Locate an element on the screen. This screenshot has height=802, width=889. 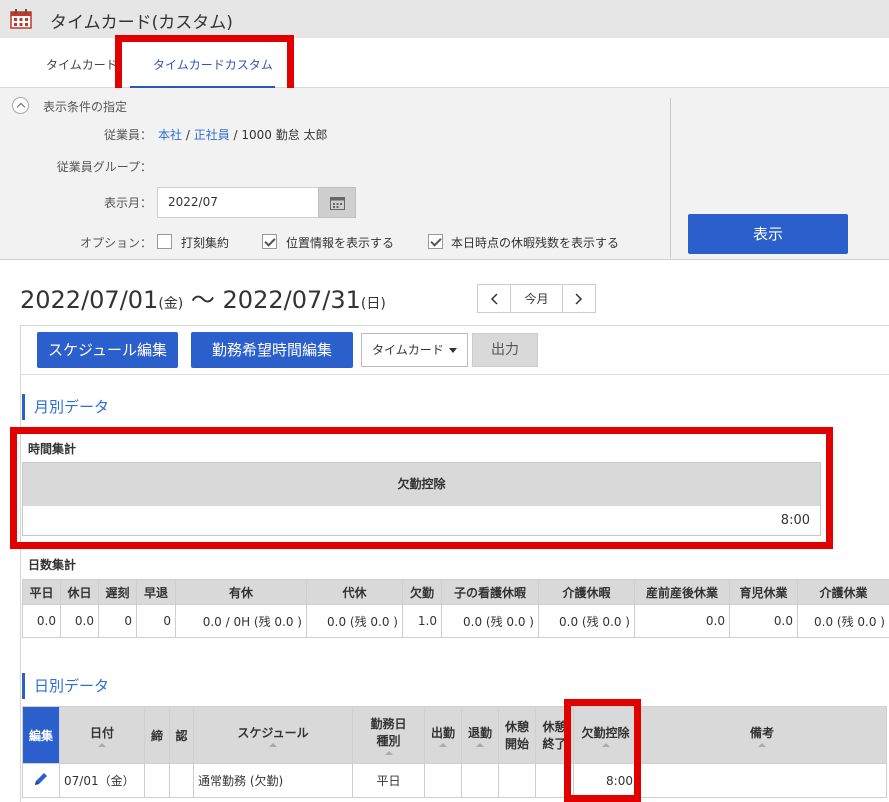
daily-header-out: 退勤 is located at coordinates (480, 735).